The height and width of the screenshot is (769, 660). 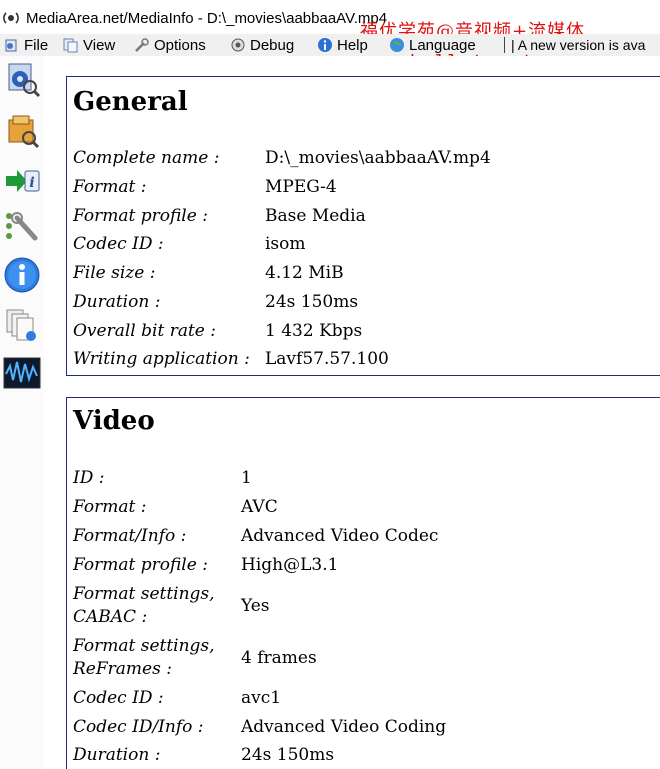 What do you see at coordinates (344, 727) in the screenshot?
I see `row-value: Advanced Video Coding` at bounding box center [344, 727].